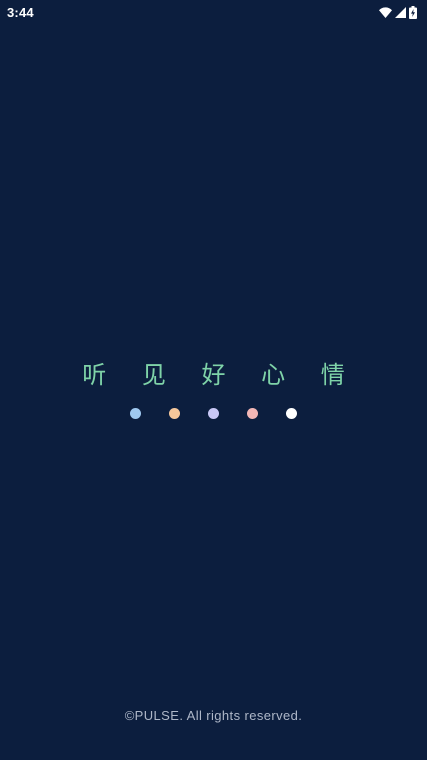 The image size is (427, 760). What do you see at coordinates (220, 375) in the screenshot?
I see `slogan-text: 听 见 好 心 情` at bounding box center [220, 375].